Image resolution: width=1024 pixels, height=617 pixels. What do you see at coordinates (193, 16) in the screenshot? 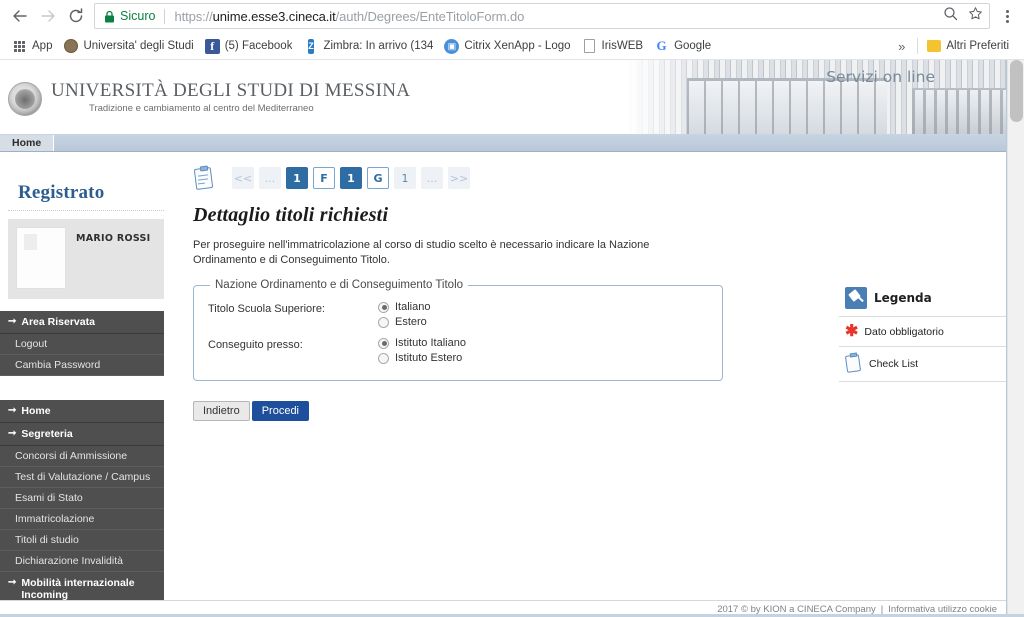
I see `url-scheme: https://` at bounding box center [193, 16].